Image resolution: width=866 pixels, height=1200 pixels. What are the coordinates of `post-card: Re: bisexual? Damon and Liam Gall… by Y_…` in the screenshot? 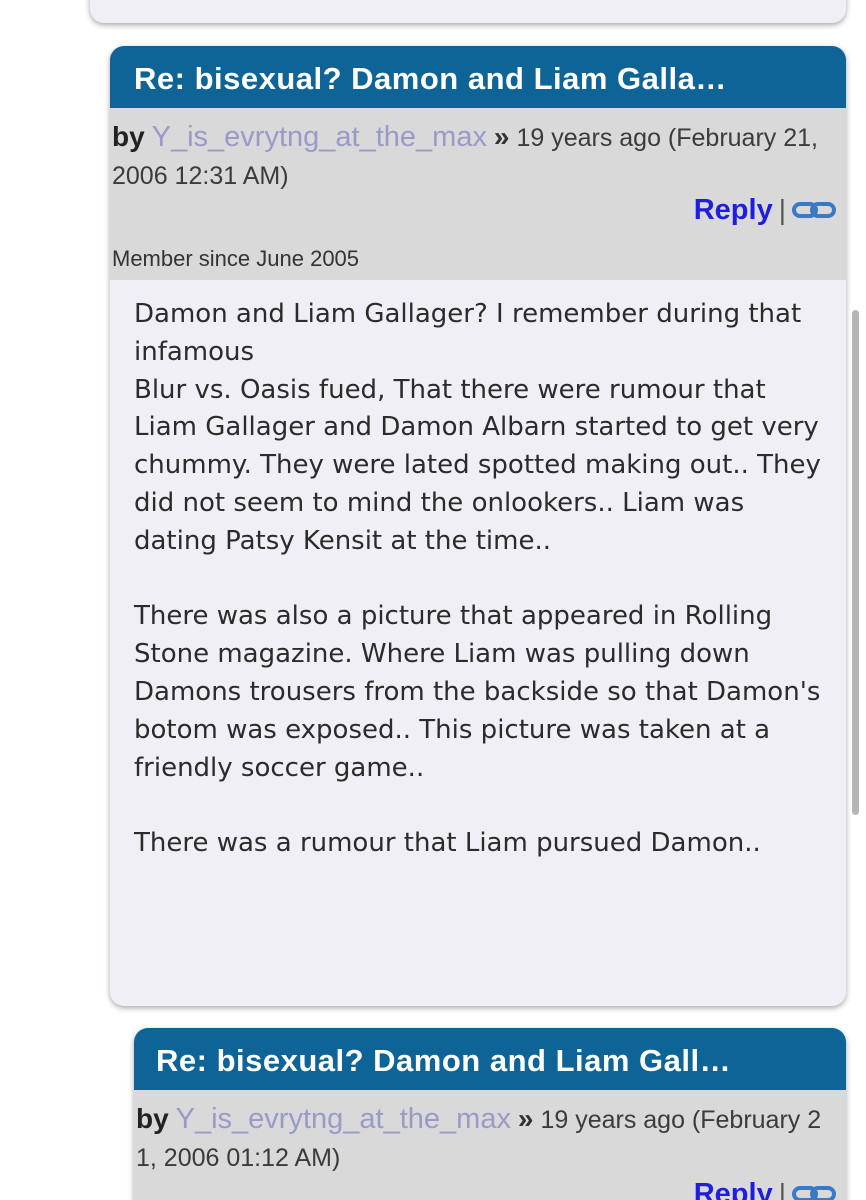 It's located at (490, 1114).